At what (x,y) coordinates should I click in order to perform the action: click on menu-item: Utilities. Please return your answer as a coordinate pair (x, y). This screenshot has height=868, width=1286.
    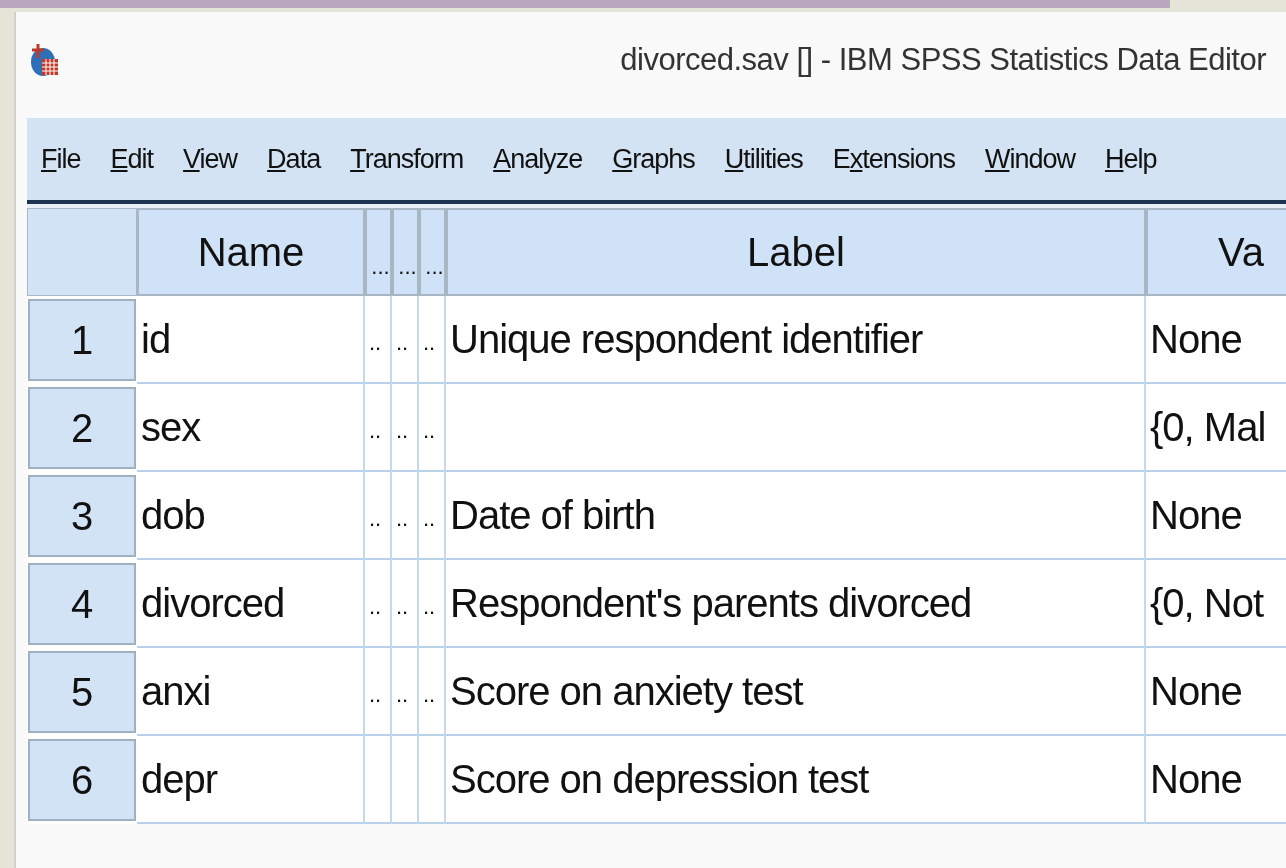
    Looking at the image, I should click on (763, 159).